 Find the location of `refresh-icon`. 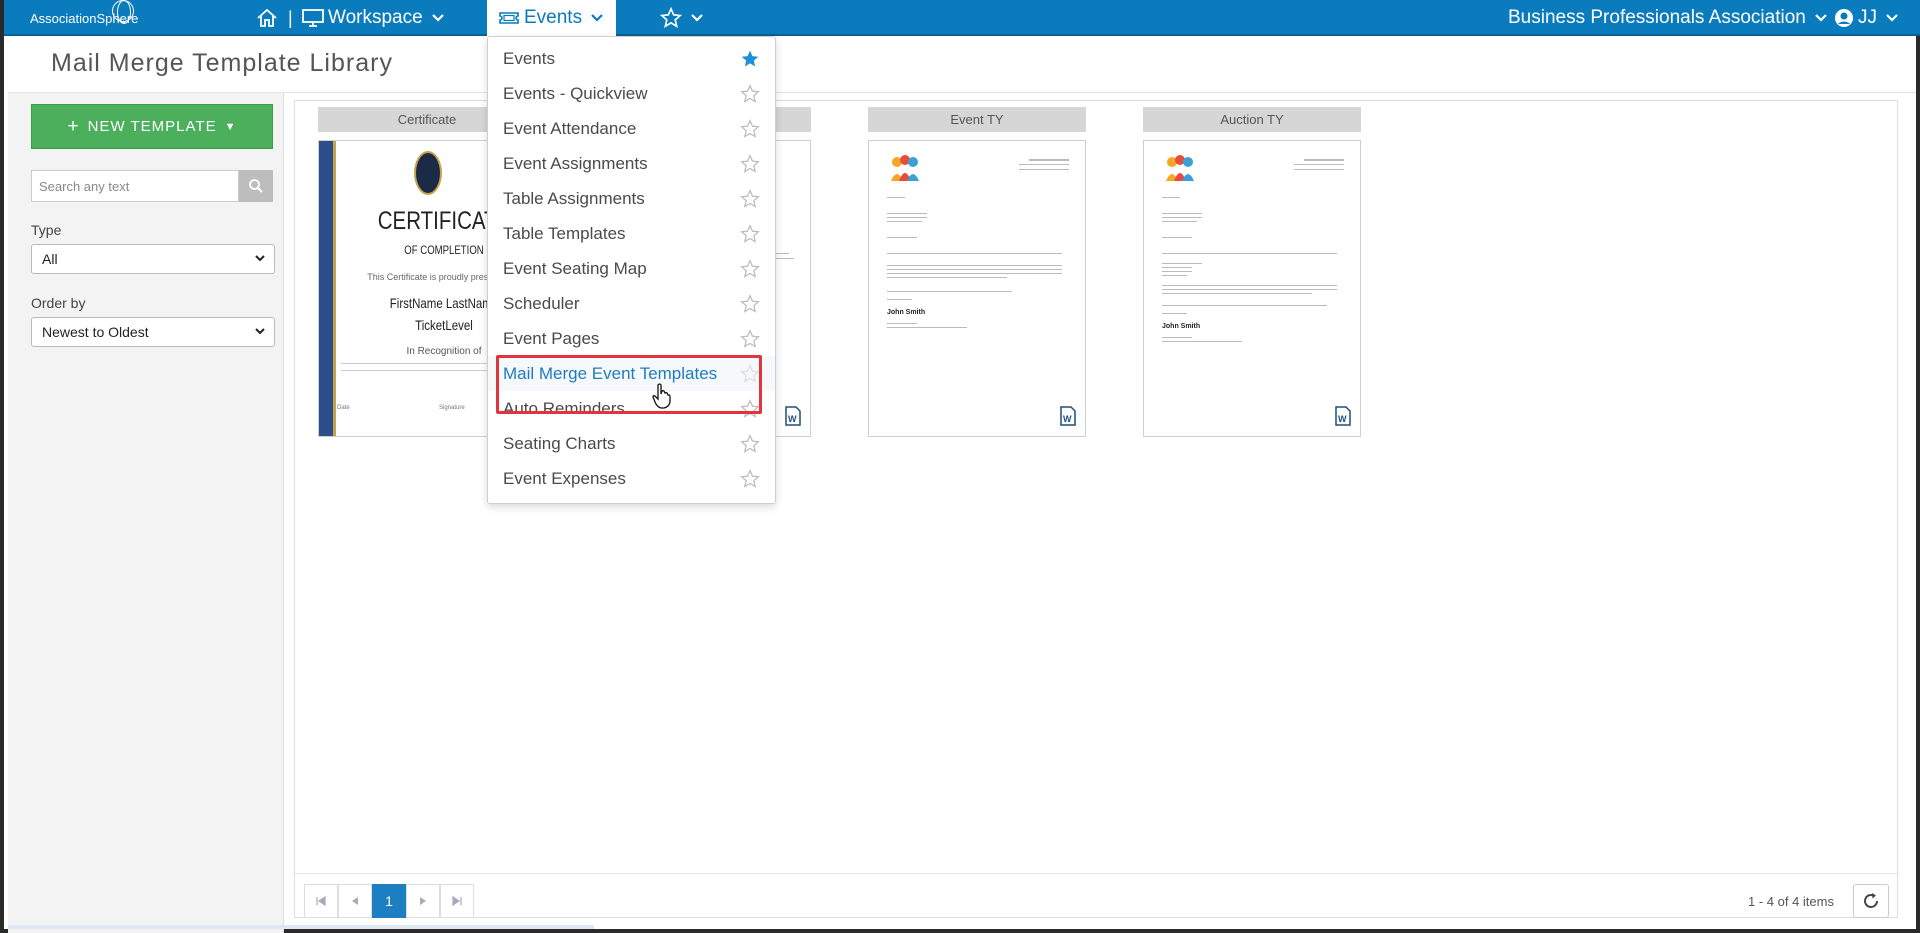

refresh-icon is located at coordinates (1871, 900).